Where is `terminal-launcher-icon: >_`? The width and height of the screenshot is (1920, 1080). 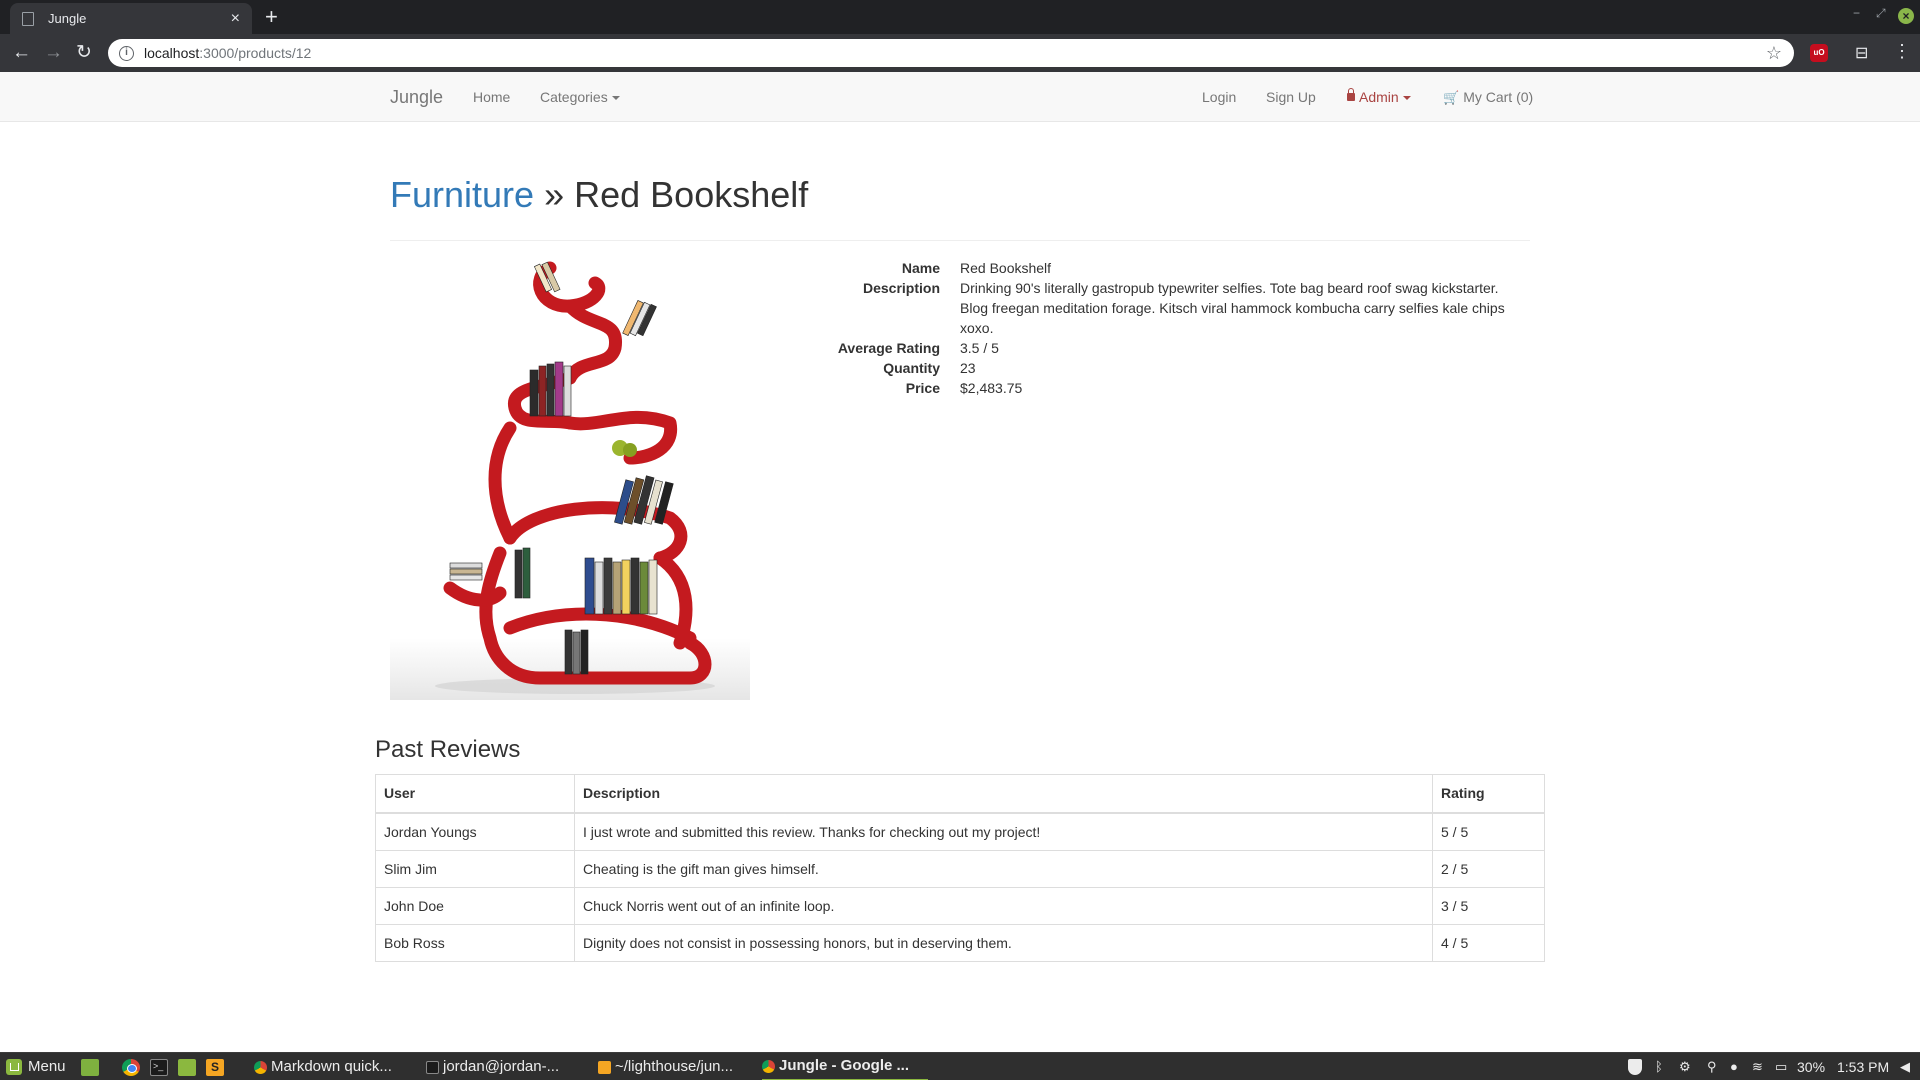
terminal-launcher-icon: >_ is located at coordinates (159, 1067).